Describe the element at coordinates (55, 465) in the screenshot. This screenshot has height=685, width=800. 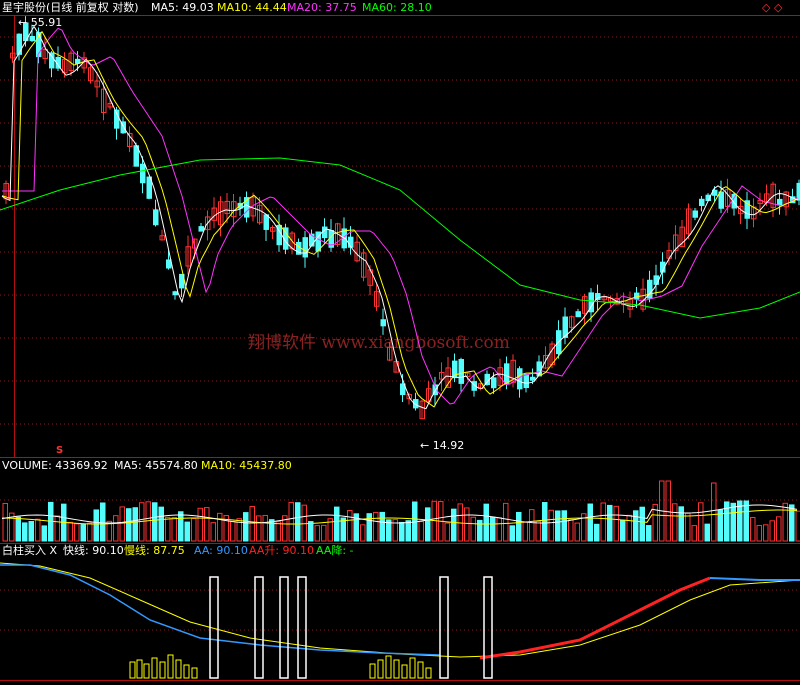
I see `volume-readout: VOLUME: 43369.92` at that location.